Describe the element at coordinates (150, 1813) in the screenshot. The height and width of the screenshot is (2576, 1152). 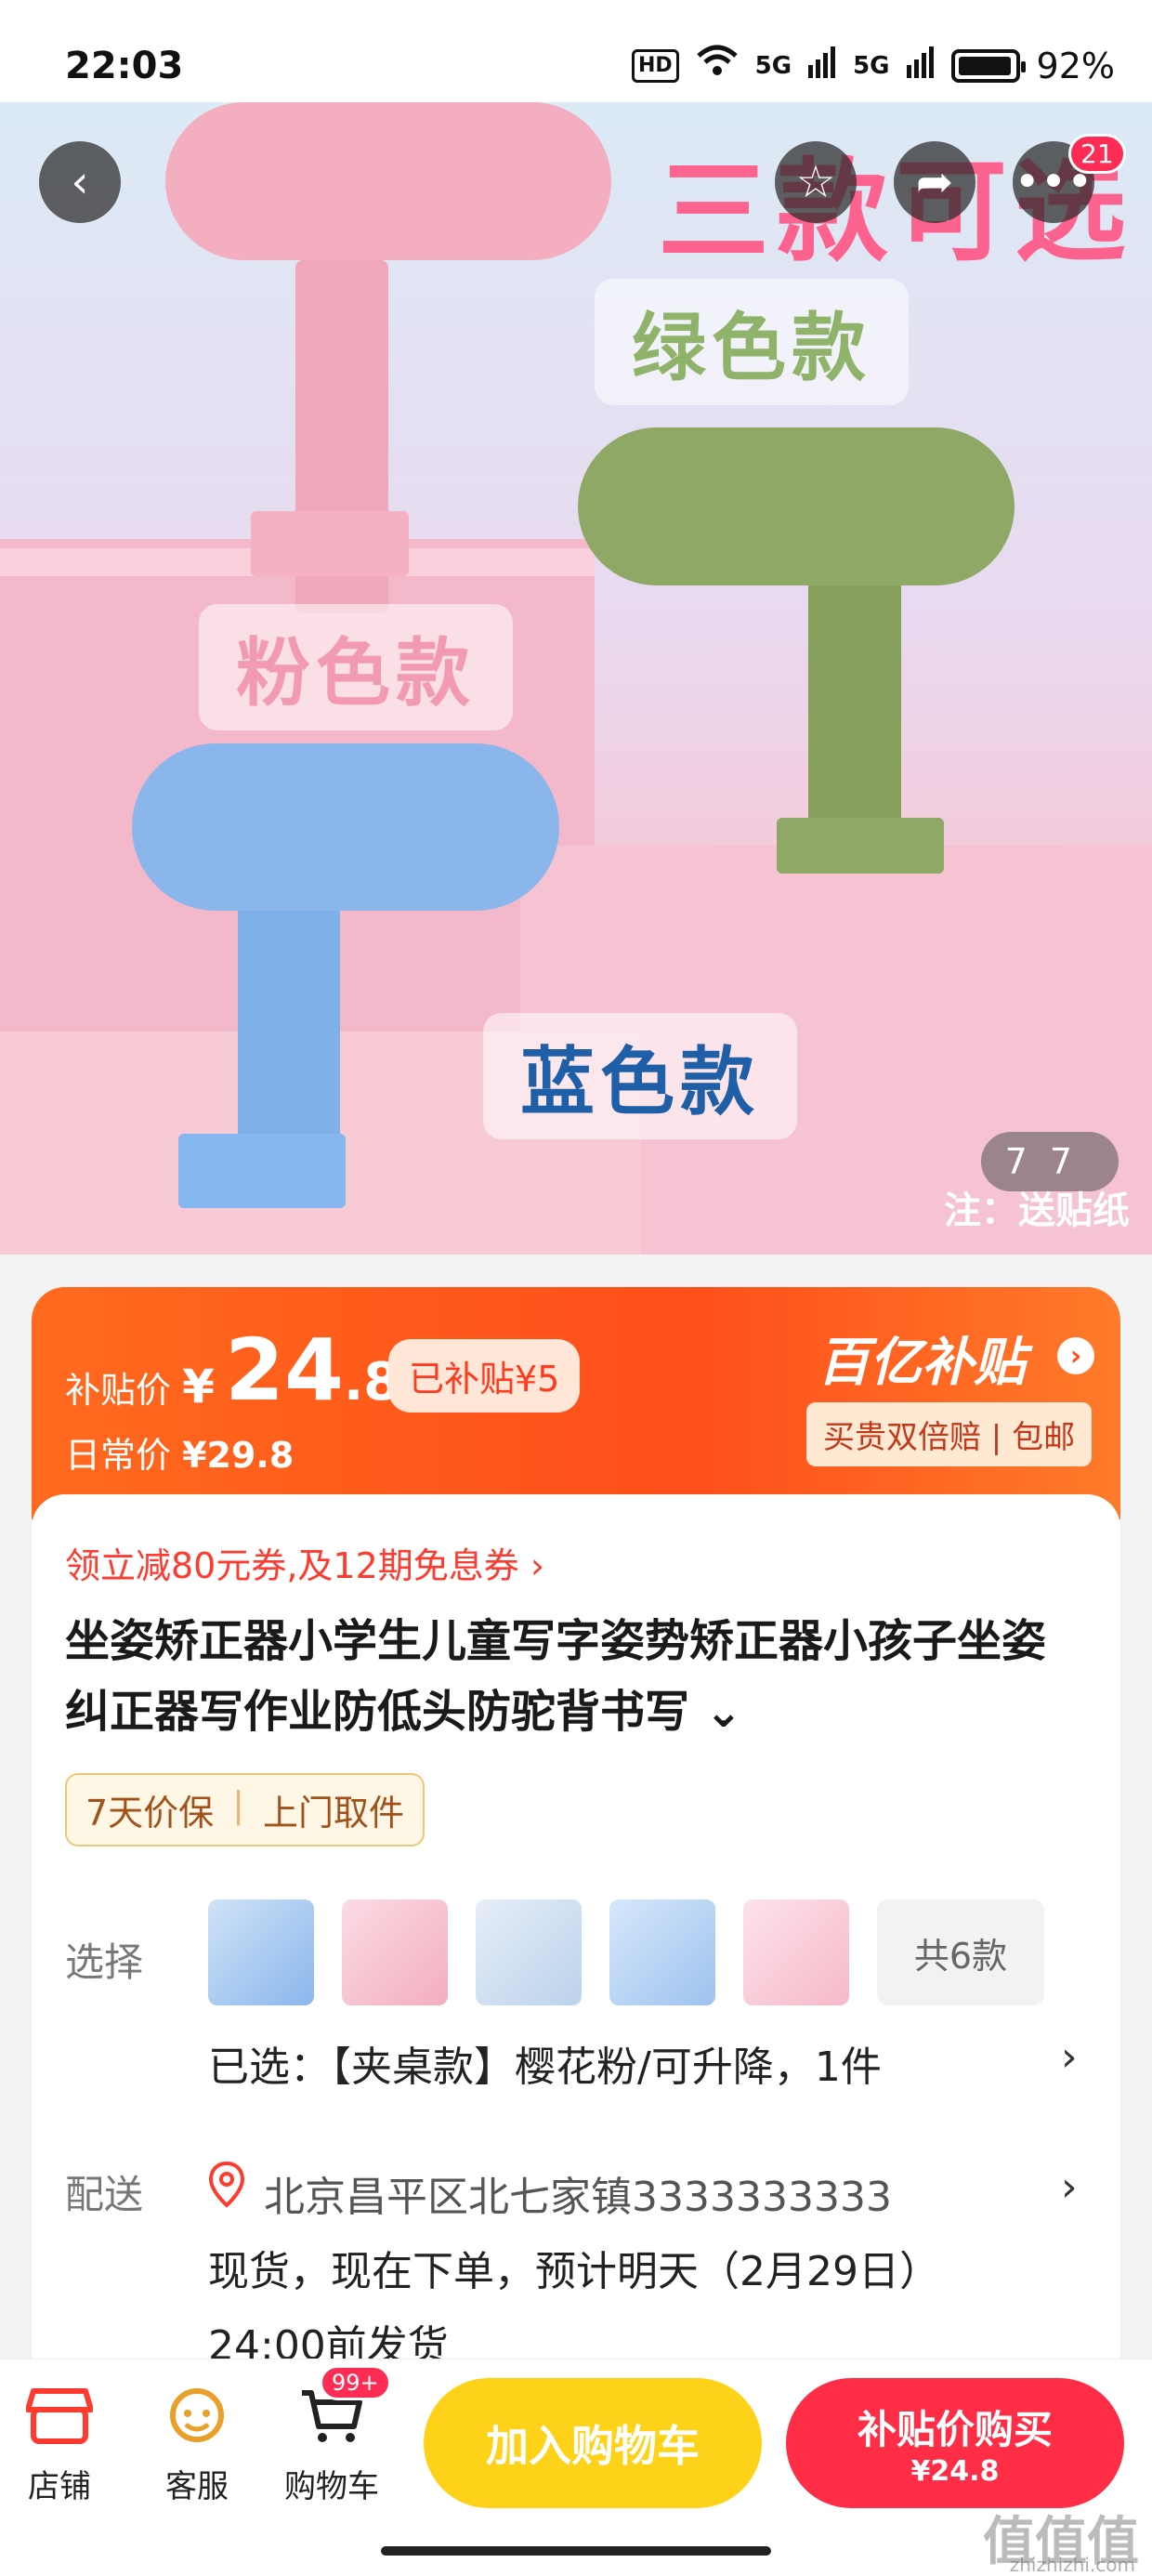
I see `service-tag: 7天价保` at that location.